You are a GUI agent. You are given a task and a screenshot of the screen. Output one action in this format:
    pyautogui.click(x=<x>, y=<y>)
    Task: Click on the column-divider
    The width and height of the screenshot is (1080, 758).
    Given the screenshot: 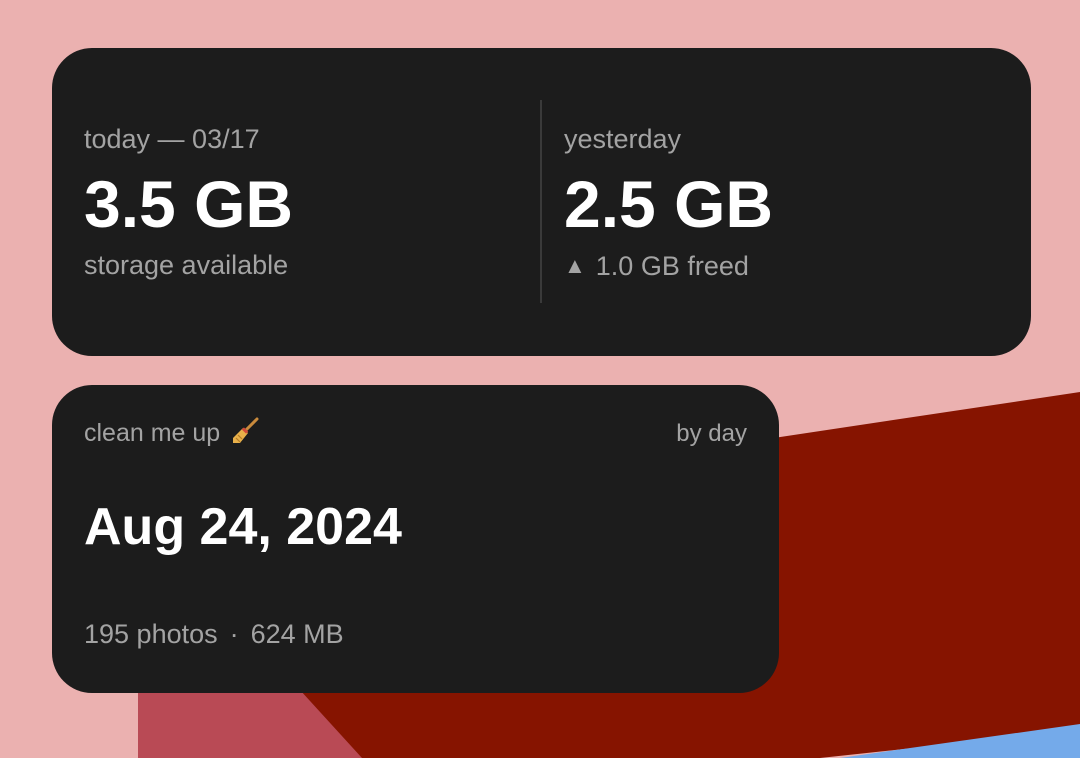 What is the action you would take?
    pyautogui.click(x=541, y=201)
    